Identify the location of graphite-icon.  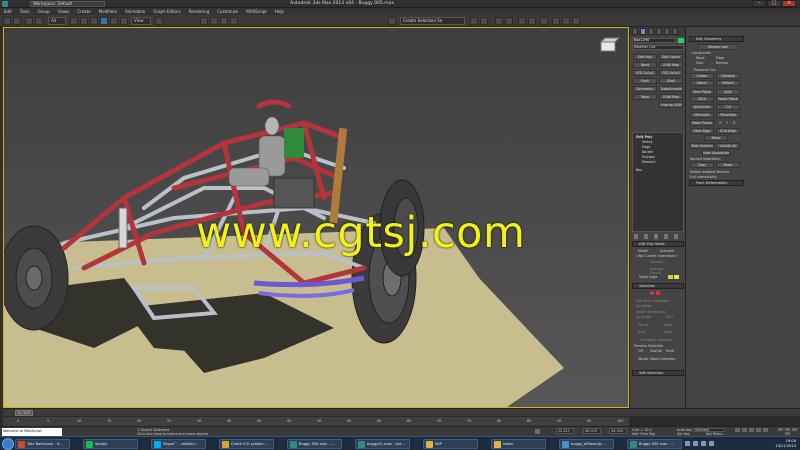
(509, 21).